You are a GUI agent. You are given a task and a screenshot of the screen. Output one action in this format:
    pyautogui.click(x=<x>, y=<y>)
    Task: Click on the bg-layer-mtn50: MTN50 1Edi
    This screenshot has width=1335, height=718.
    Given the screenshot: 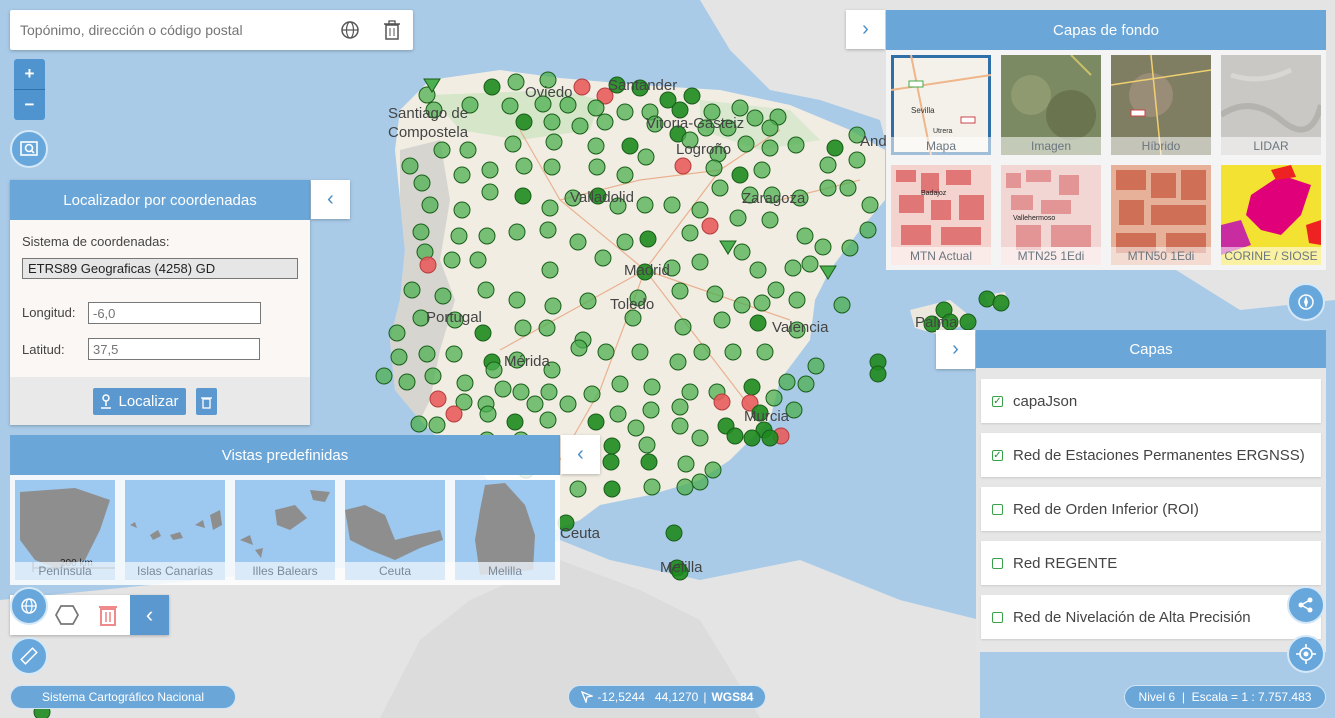 What is the action you would take?
    pyautogui.click(x=1161, y=215)
    